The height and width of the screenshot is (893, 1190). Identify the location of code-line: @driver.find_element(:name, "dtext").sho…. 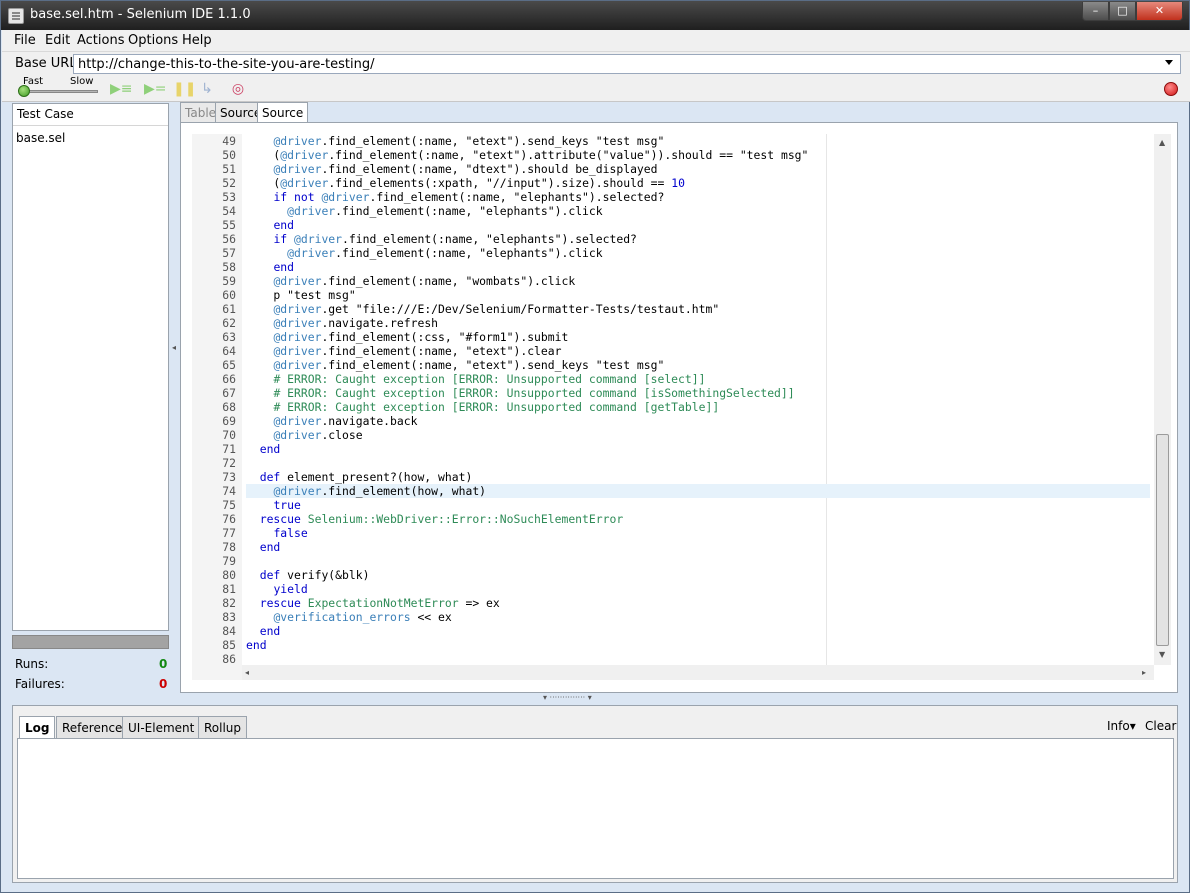
(451, 169).